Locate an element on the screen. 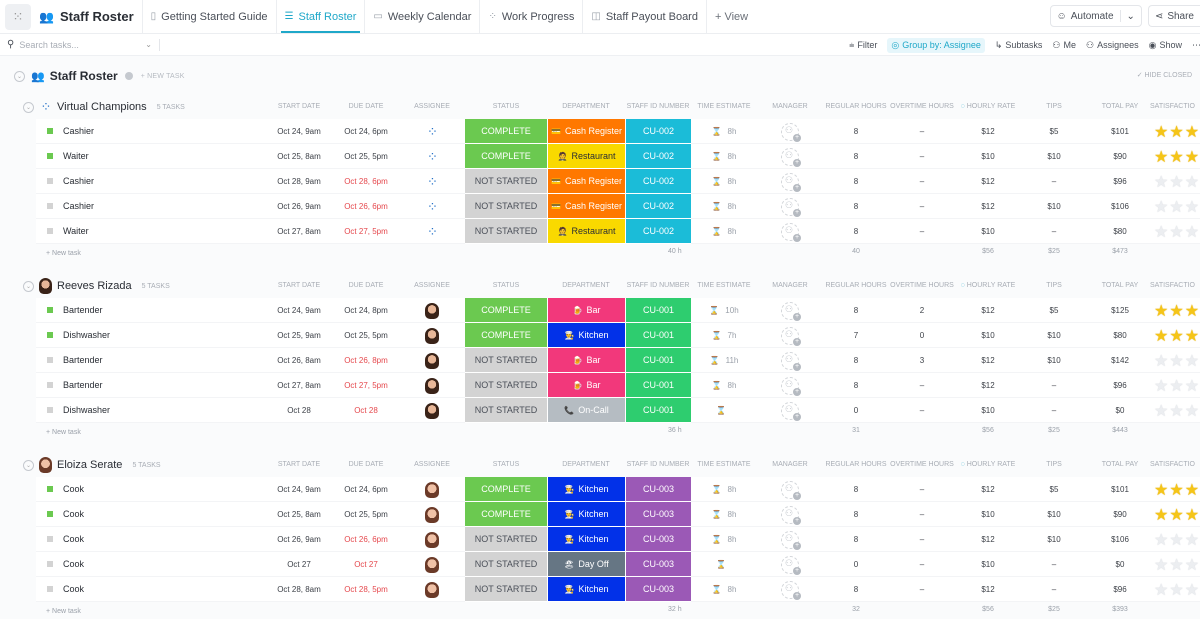 This screenshot has height=619, width=1200. due-date: Oct 28, 5pm is located at coordinates (366, 589).